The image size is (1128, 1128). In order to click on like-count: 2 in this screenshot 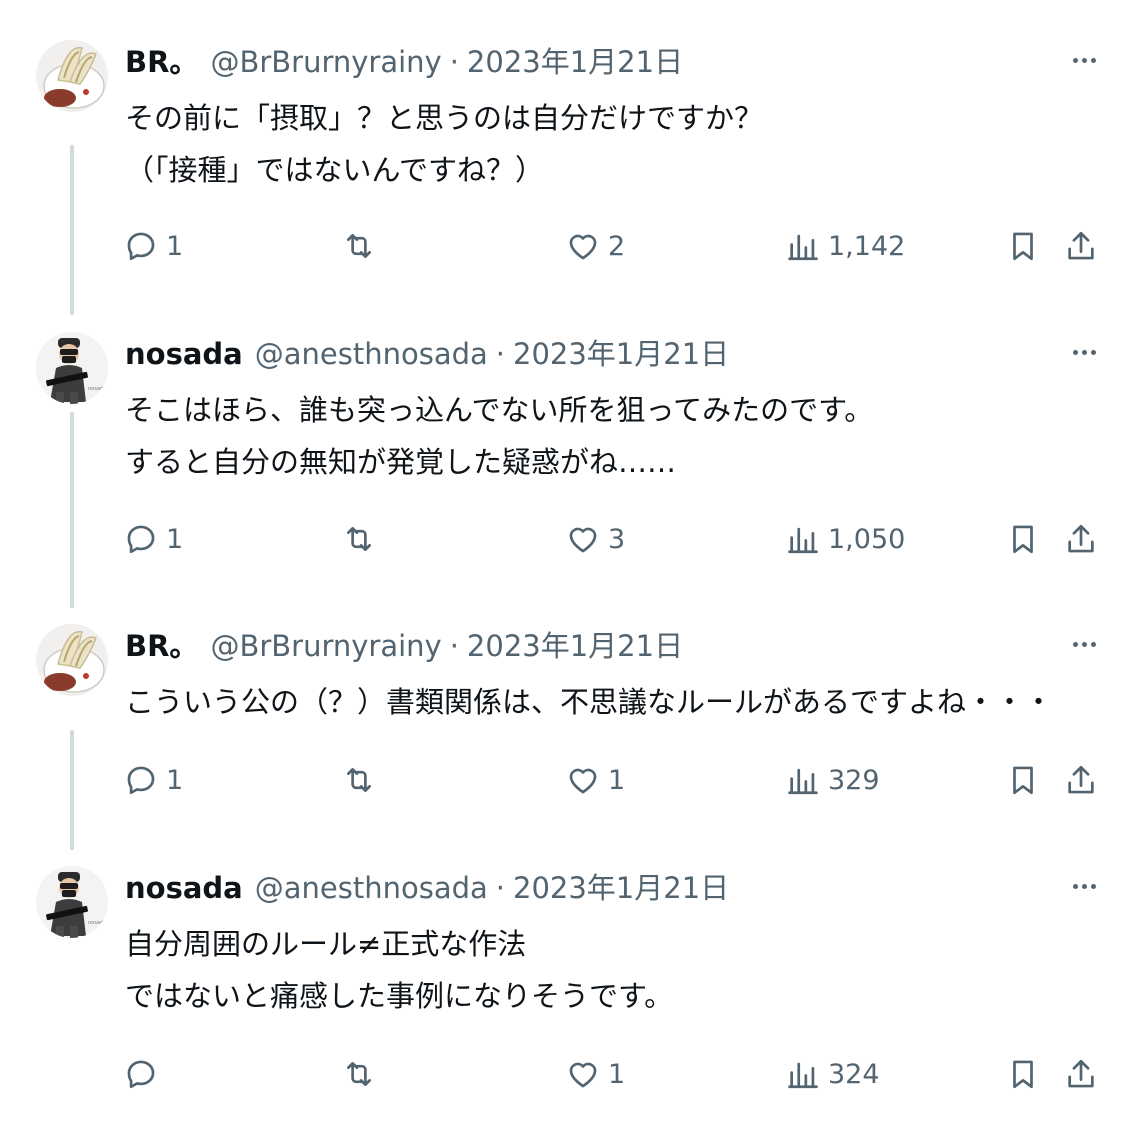, I will do `click(617, 246)`.